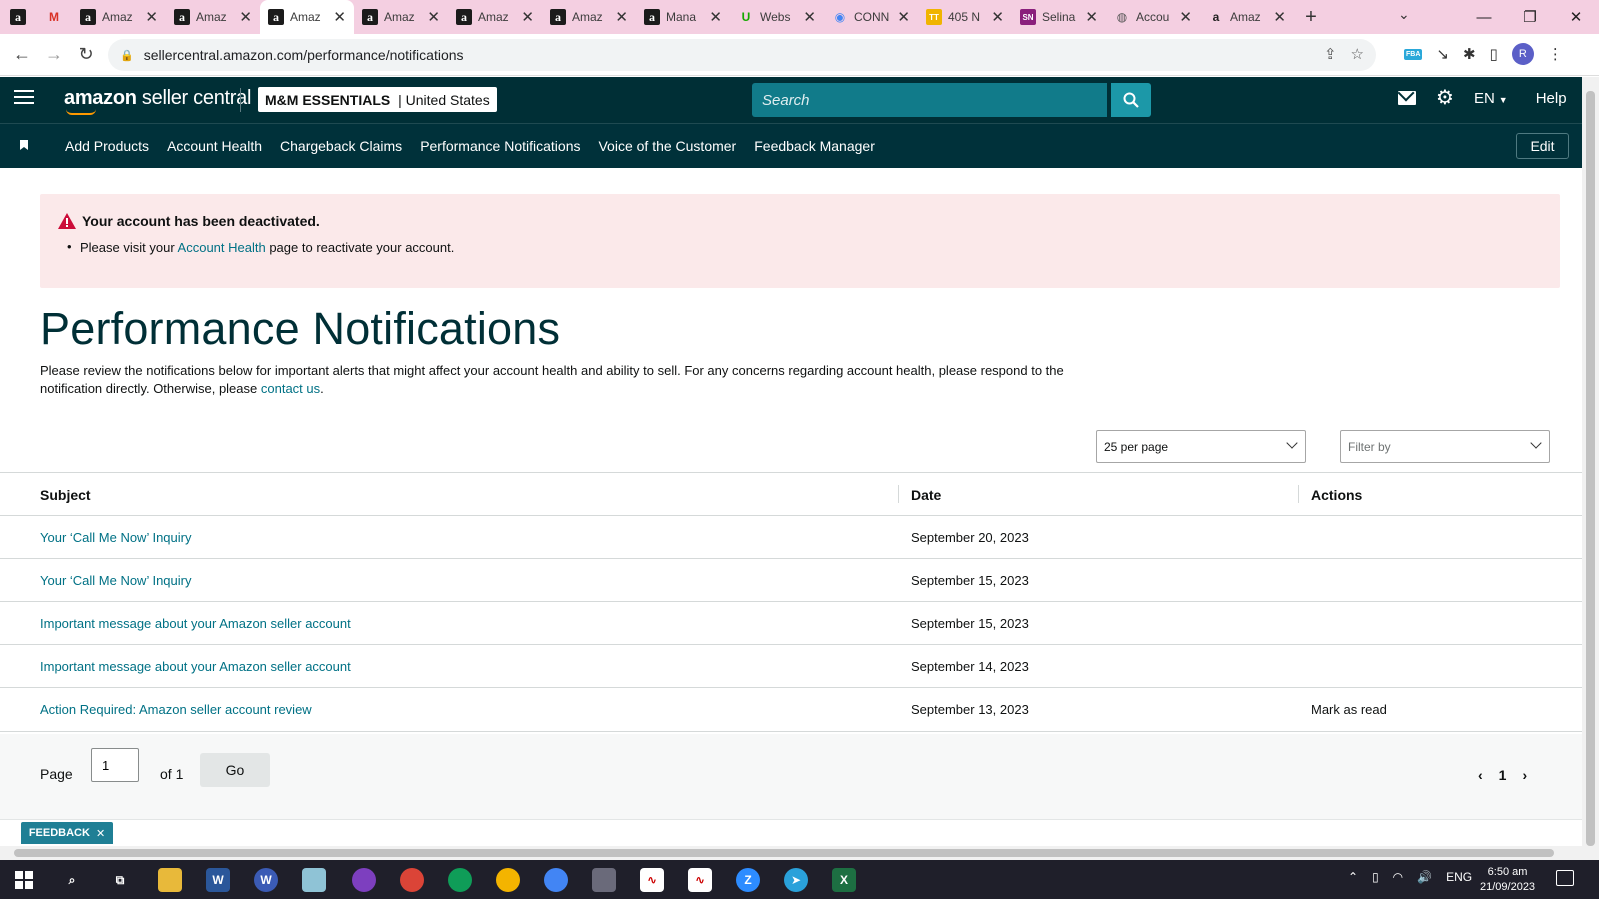 The width and height of the screenshot is (1599, 899). Describe the element at coordinates (796, 880) in the screenshot. I see `telegram-icon: ➤` at that location.